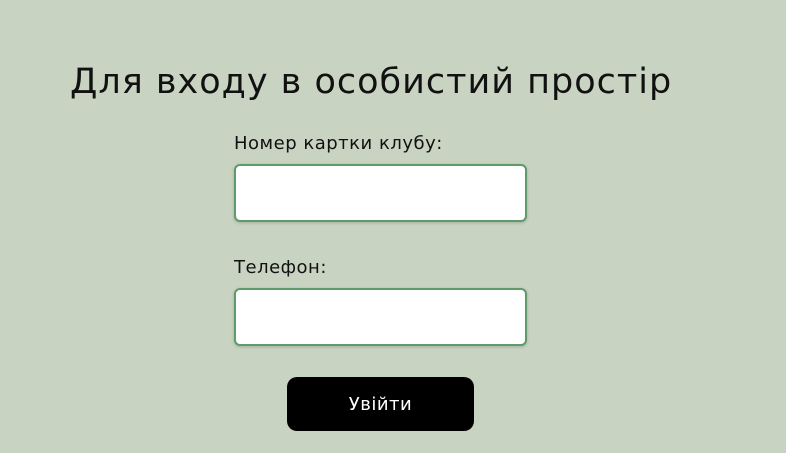  What do you see at coordinates (380, 317) in the screenshot?
I see `phone-input` at bounding box center [380, 317].